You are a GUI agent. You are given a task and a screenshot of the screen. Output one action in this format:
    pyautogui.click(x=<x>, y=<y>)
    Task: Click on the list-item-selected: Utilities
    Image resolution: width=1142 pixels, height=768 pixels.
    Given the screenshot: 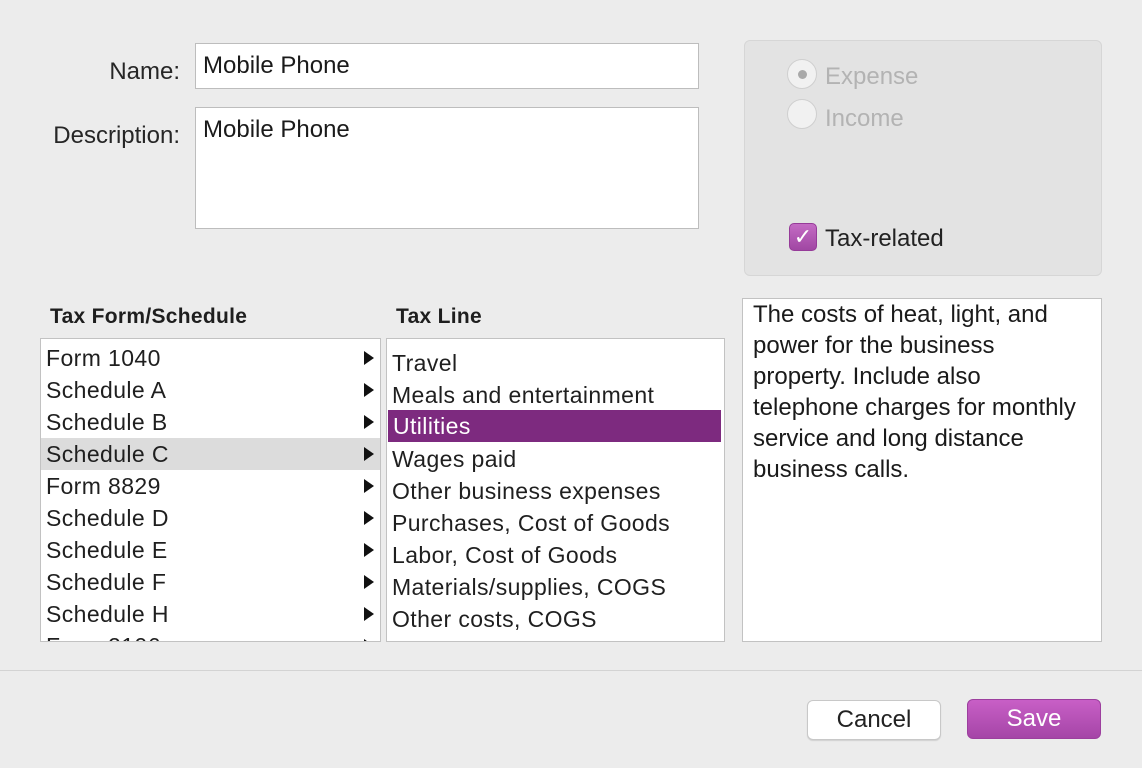 What is the action you would take?
    pyautogui.click(x=554, y=426)
    